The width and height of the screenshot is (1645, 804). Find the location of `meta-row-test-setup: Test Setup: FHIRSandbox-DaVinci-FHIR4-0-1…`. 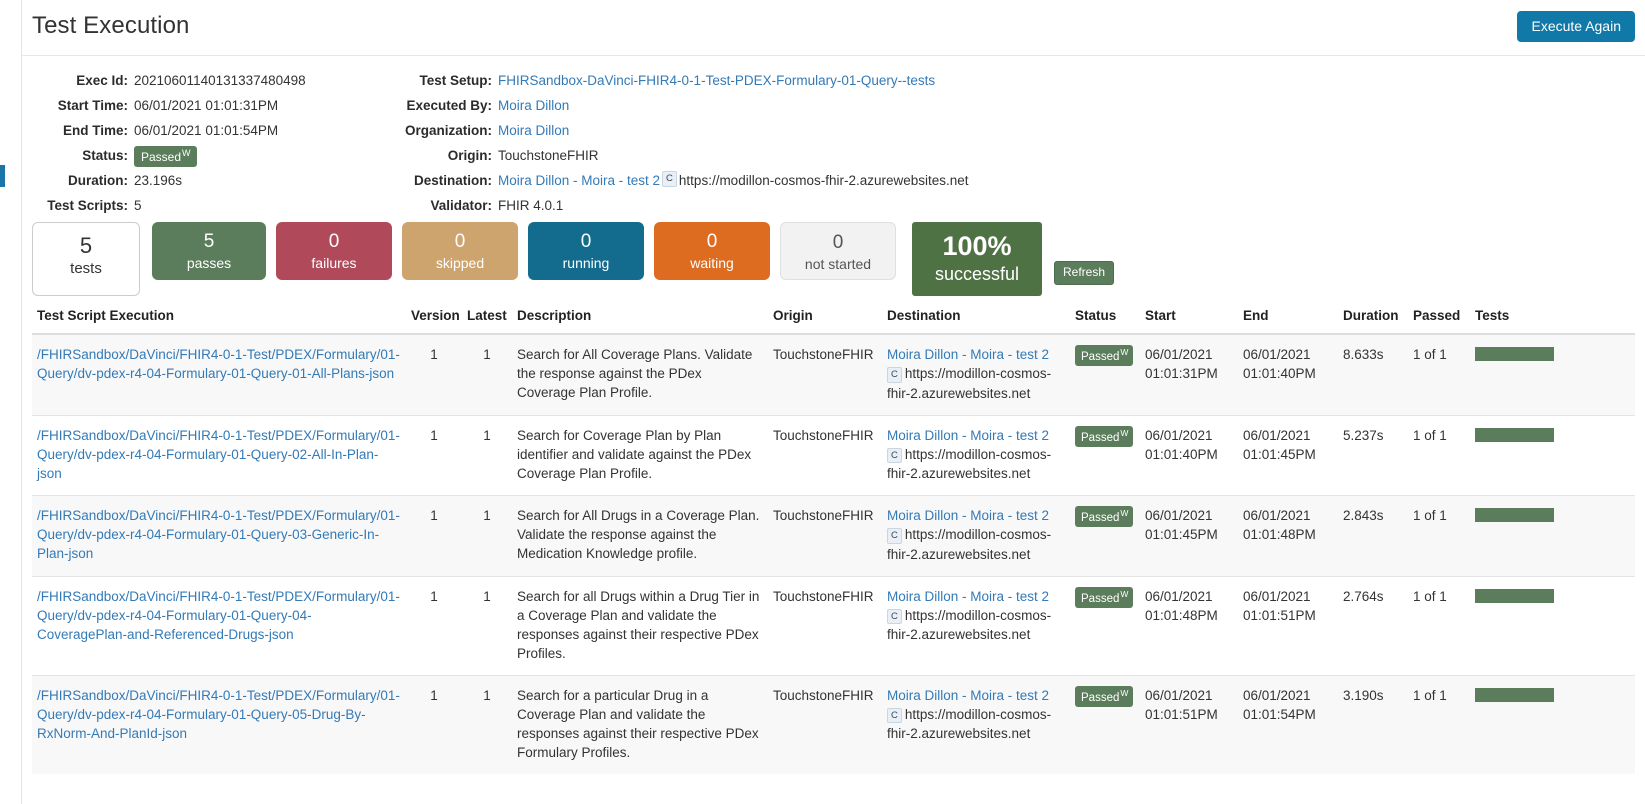

meta-row-test-setup: Test Setup: FHIRSandbox-DaVinci-FHIR4-0-1… is located at coordinates (685, 80).